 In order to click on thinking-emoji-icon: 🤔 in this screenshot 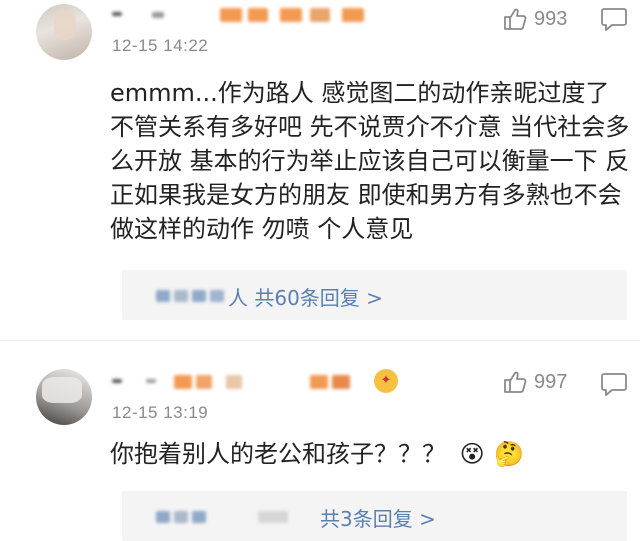, I will do `click(509, 454)`.